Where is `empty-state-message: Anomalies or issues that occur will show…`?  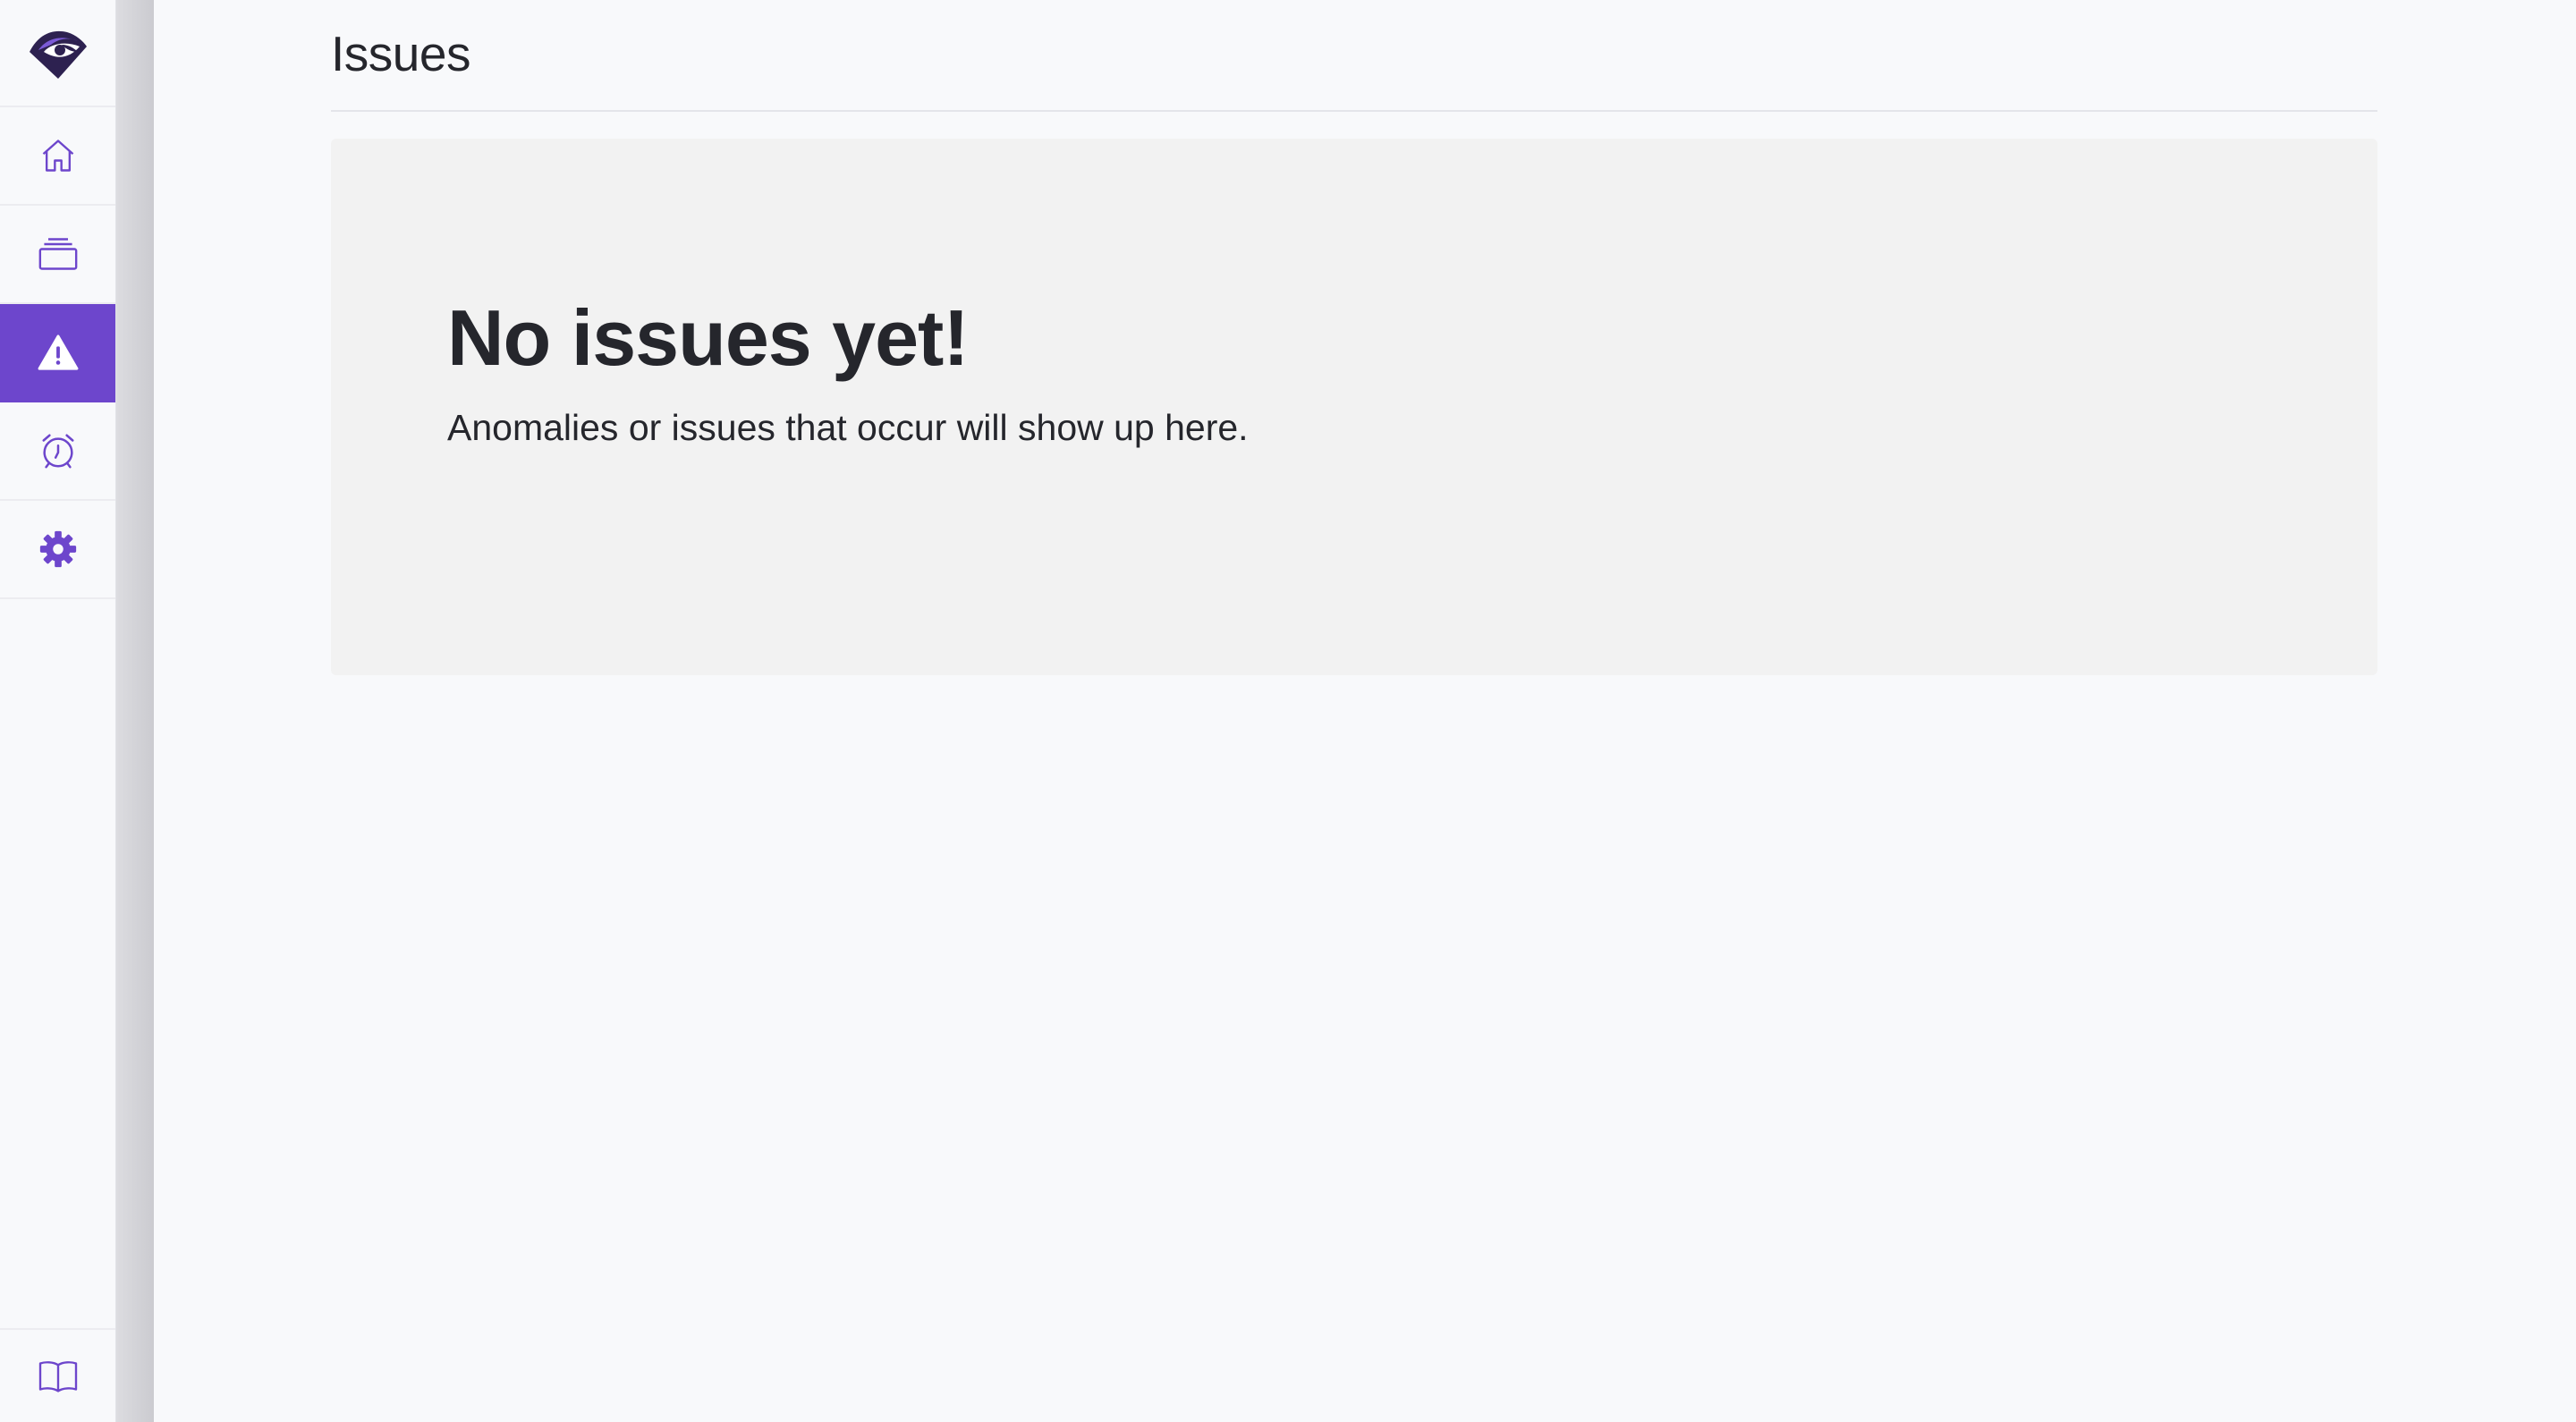
empty-state-message: Anomalies or issues that occur will show… is located at coordinates (848, 427).